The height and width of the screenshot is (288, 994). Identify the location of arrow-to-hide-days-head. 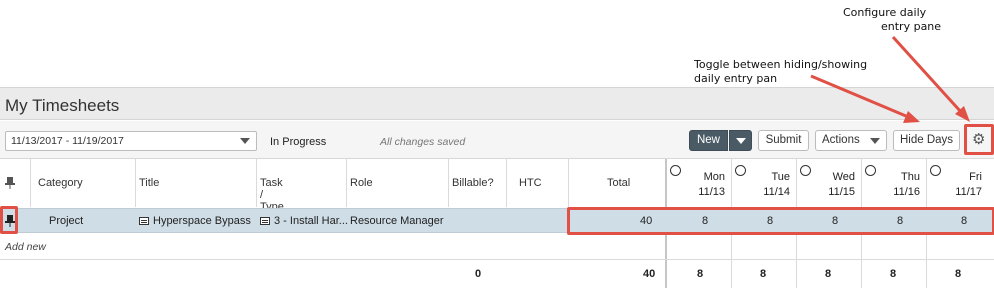
(911, 117).